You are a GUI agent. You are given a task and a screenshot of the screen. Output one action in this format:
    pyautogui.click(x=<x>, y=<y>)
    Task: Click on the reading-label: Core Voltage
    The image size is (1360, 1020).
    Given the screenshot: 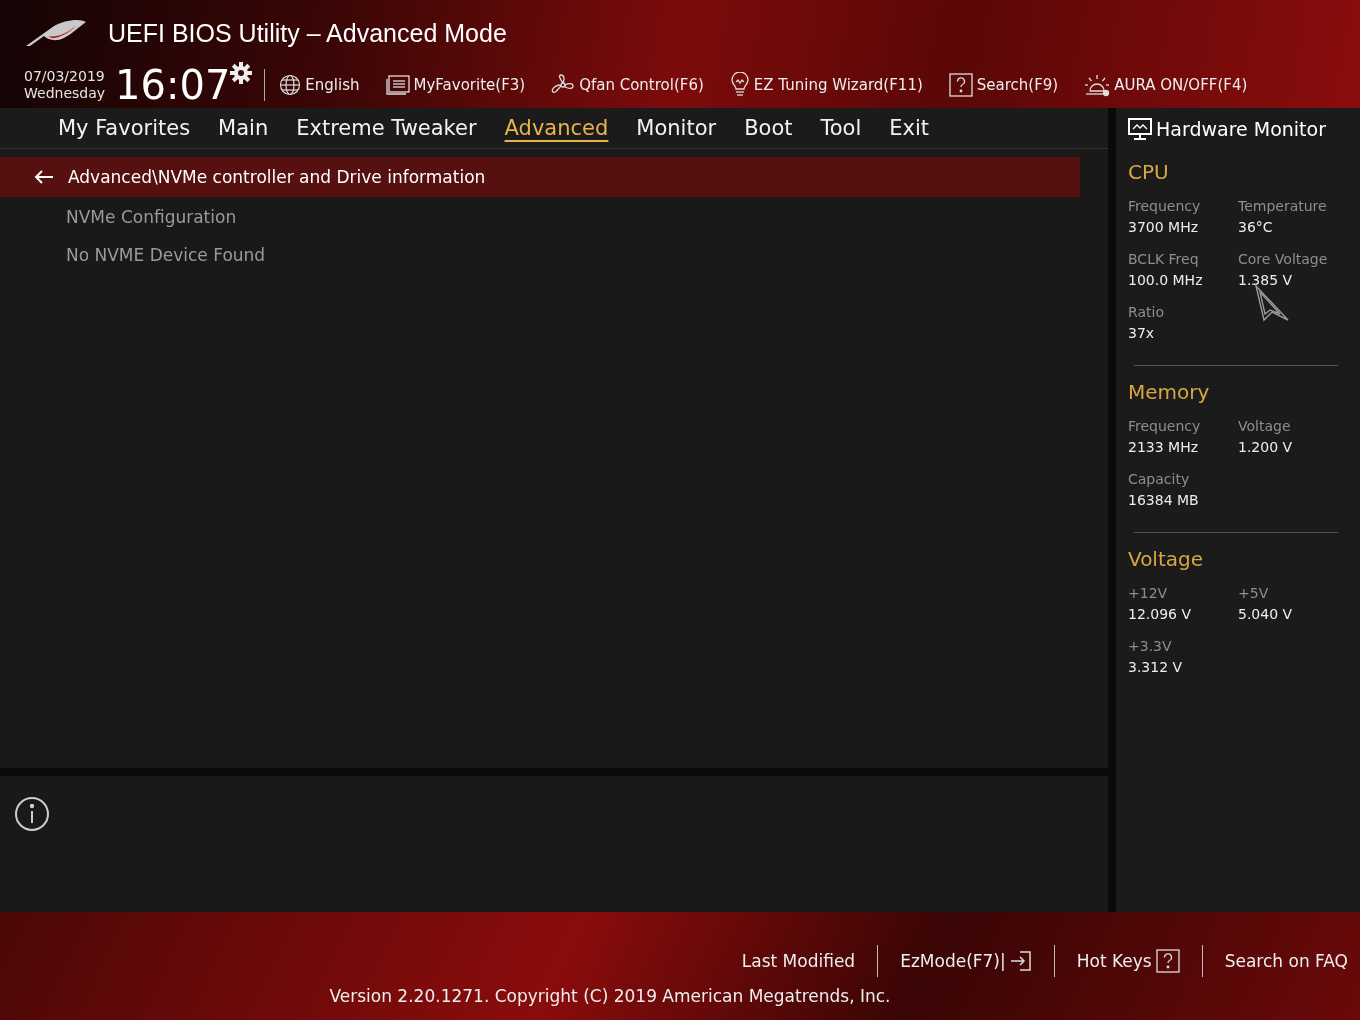 What is the action you would take?
    pyautogui.click(x=1283, y=259)
    